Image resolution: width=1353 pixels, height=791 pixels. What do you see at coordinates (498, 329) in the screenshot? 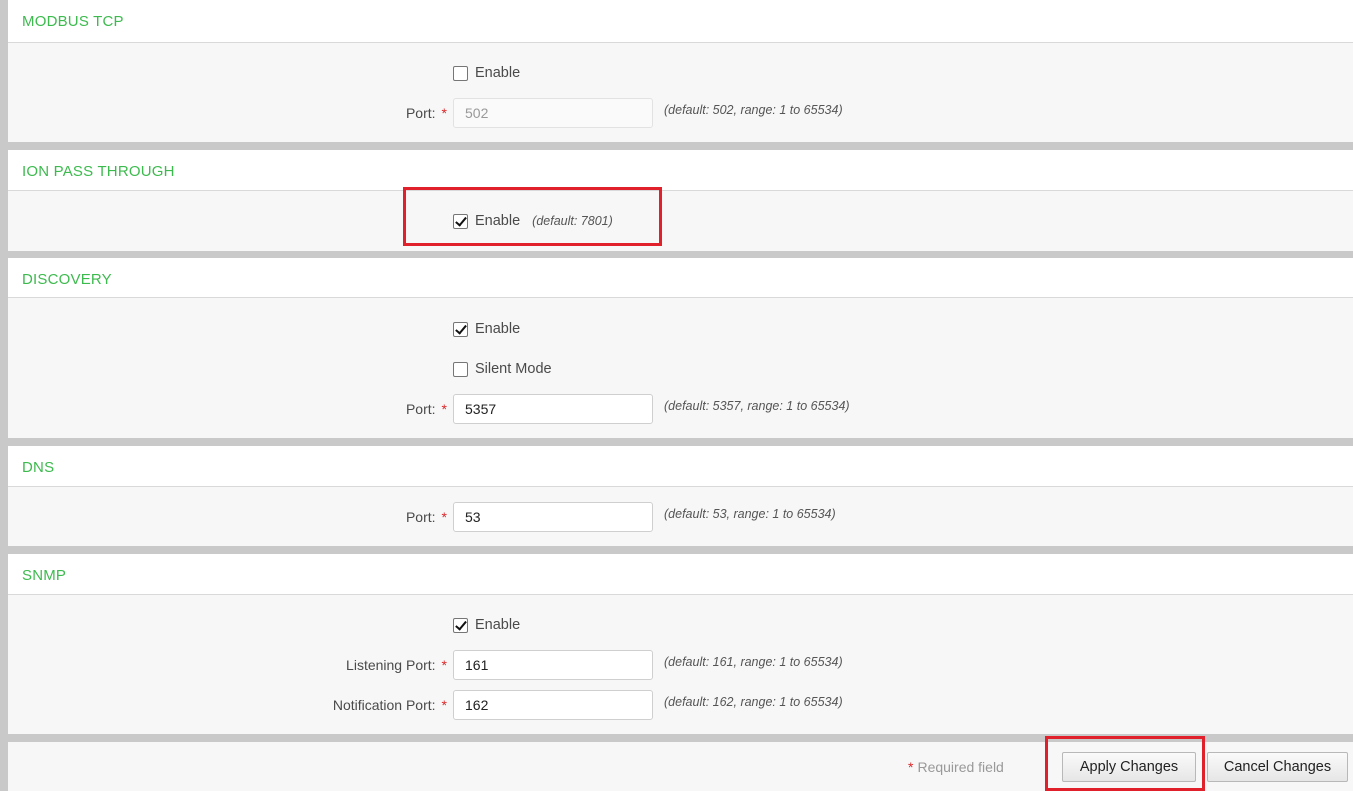
I see `discovery-enable-label: Enable` at bounding box center [498, 329].